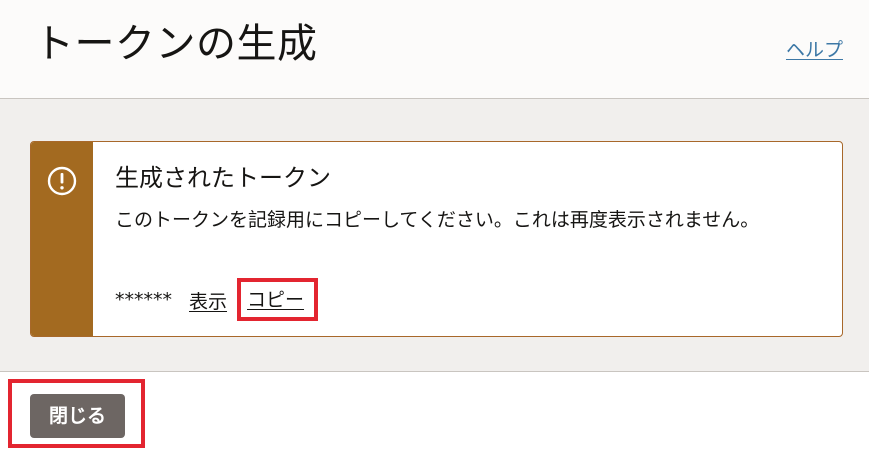  What do you see at coordinates (62, 181) in the screenshot?
I see `warning-icon` at bounding box center [62, 181].